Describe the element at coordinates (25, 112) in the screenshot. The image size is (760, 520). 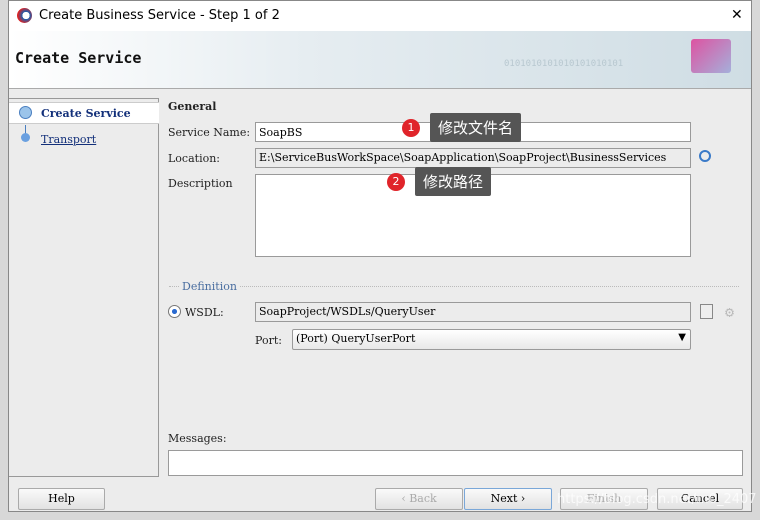
I see `step-current-icon` at that location.